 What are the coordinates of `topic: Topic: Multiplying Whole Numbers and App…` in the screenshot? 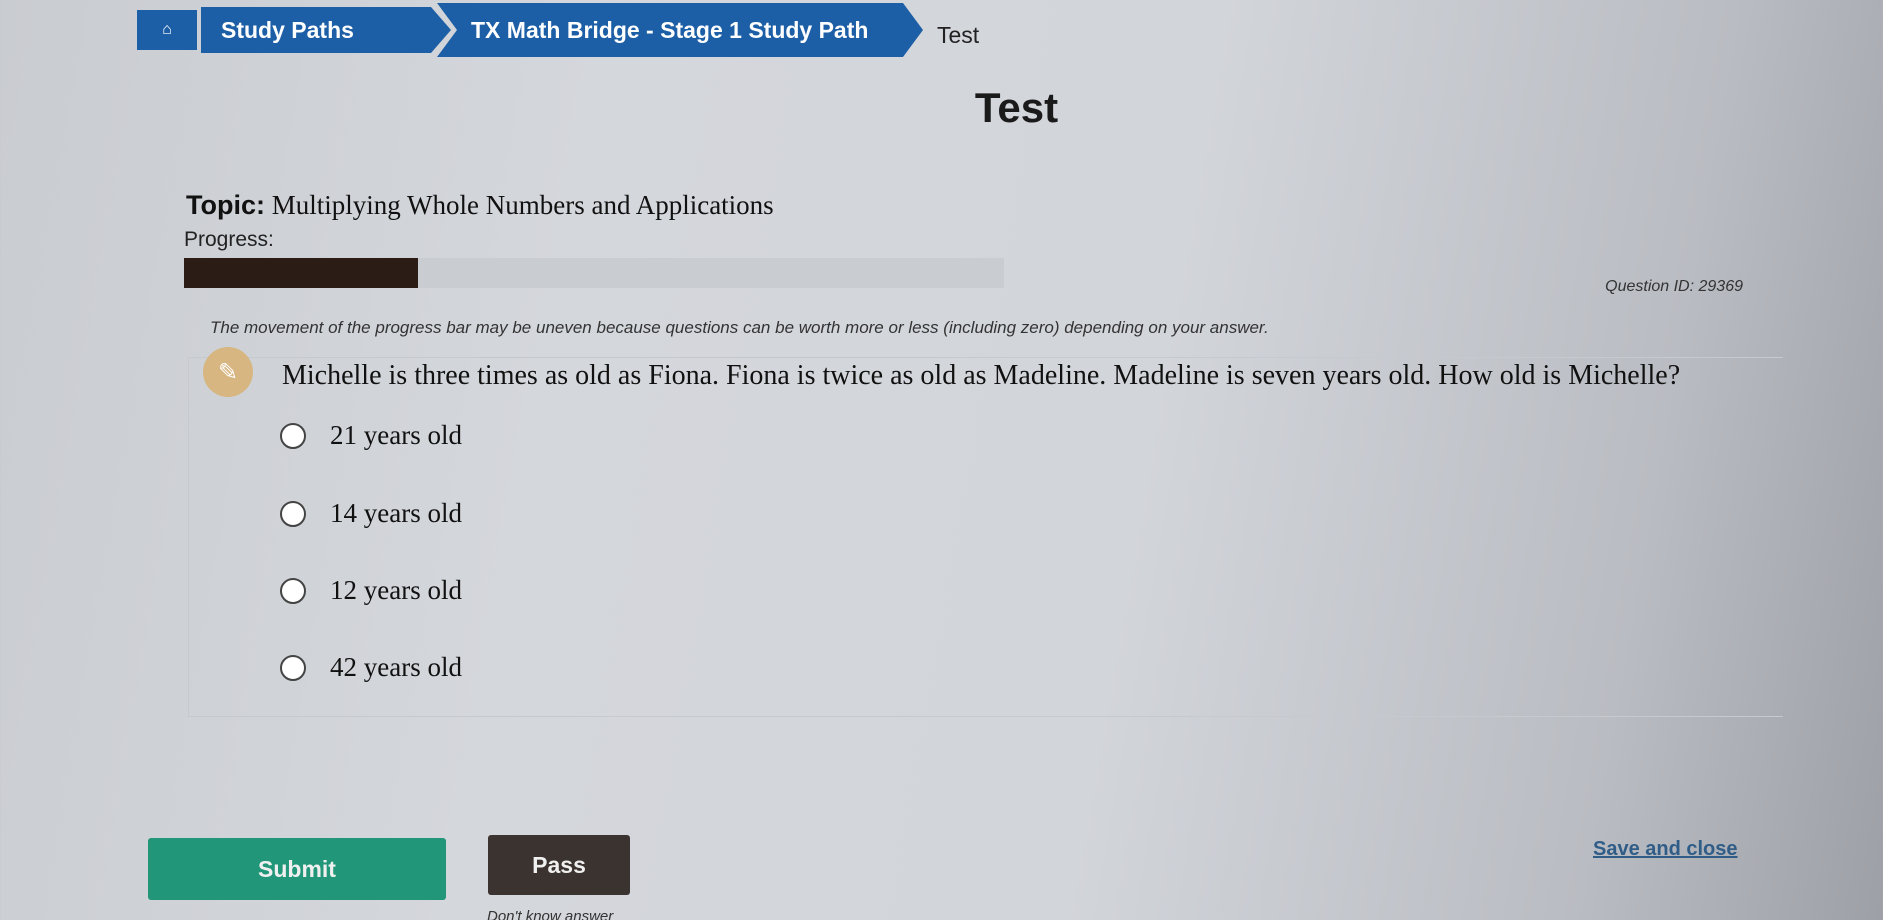 It's located at (480, 205).